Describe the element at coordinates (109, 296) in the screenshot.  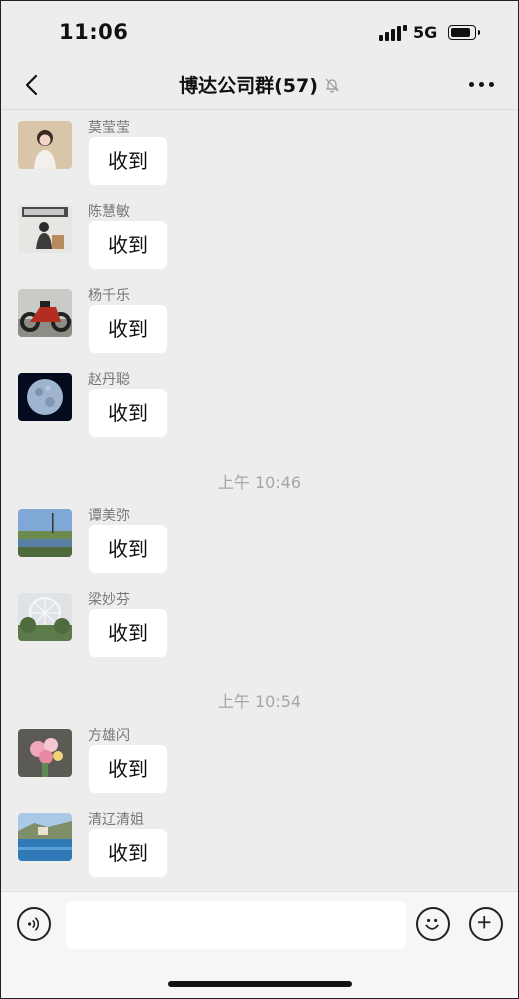
I see `sender-name: 杨千乐` at that location.